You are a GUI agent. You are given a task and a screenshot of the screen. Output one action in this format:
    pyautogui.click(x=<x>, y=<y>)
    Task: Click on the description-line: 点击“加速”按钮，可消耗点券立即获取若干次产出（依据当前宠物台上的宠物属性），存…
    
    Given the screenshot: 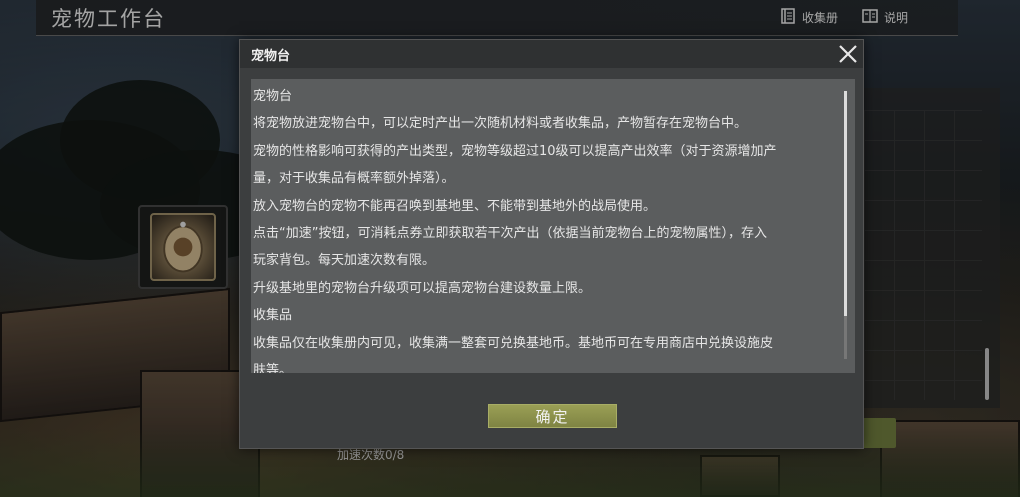 What is the action you would take?
    pyautogui.click(x=510, y=234)
    